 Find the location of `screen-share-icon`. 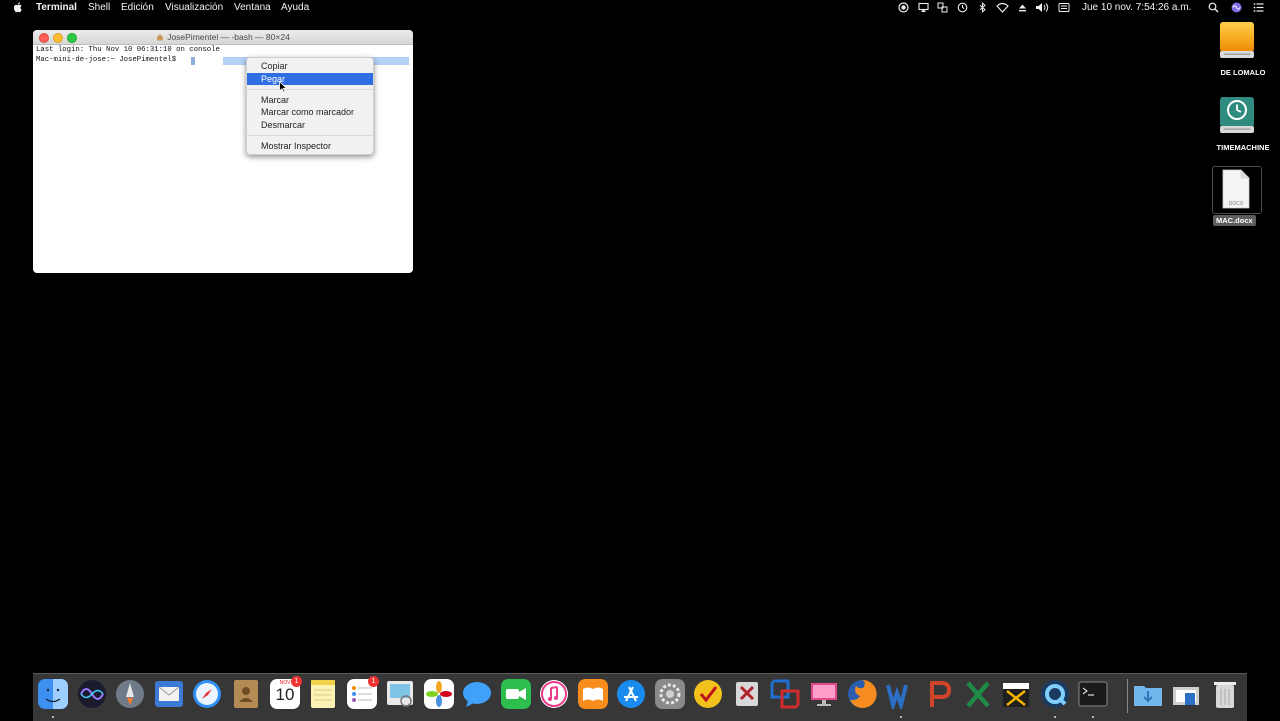

screen-share-icon is located at coordinates (824, 694).